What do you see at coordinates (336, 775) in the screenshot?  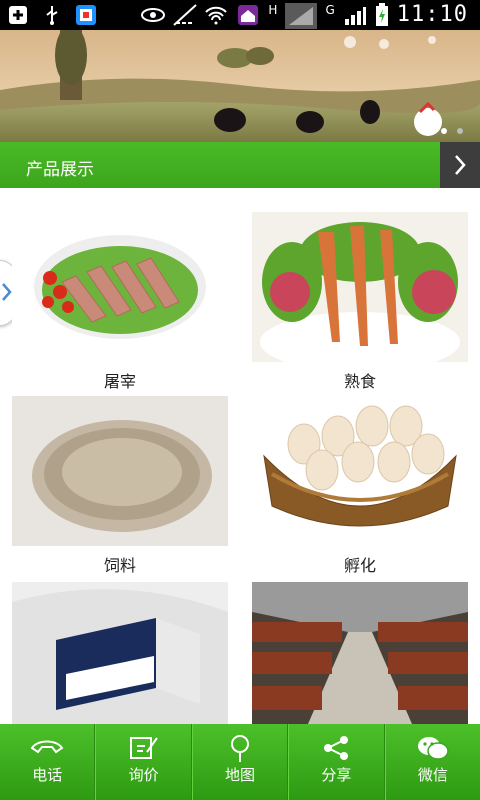 I see `tab-label: 分享` at bounding box center [336, 775].